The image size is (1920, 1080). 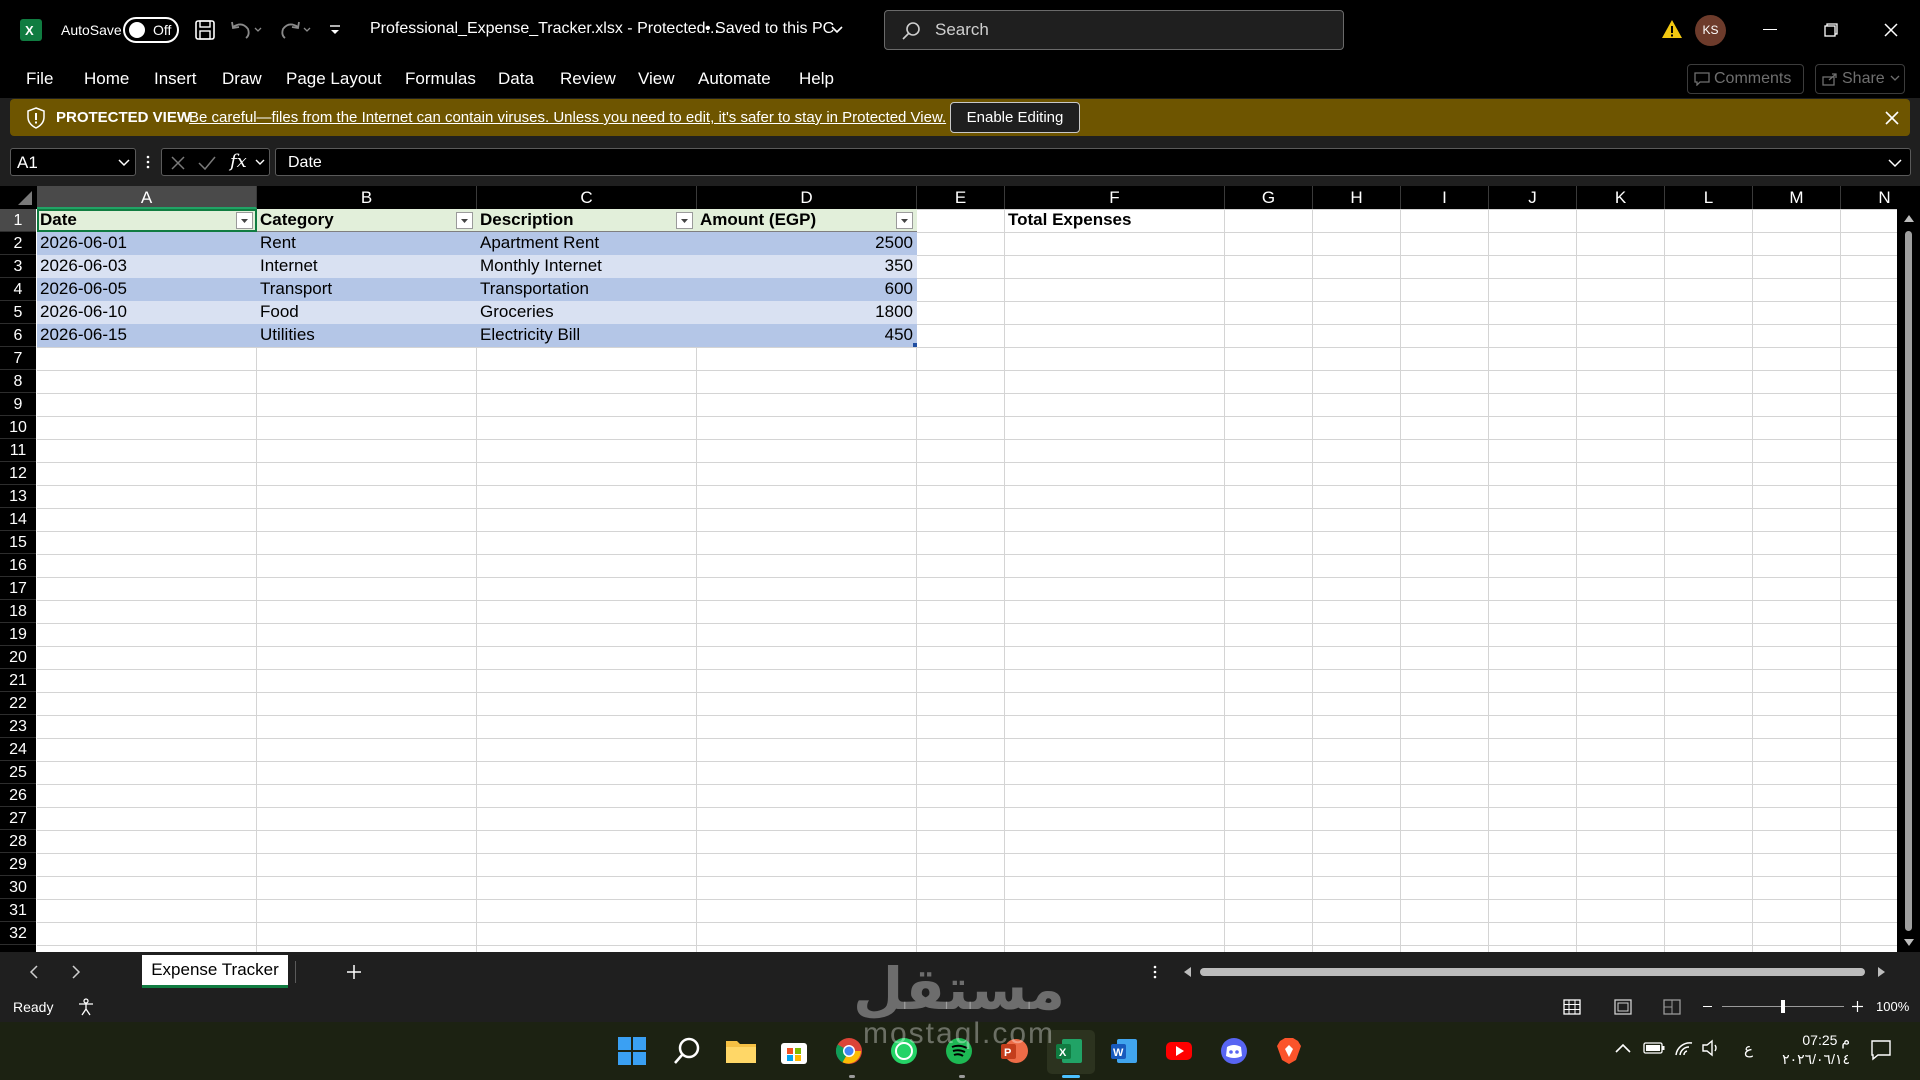 I want to click on file-explorer-icon, so click(x=741, y=1051).